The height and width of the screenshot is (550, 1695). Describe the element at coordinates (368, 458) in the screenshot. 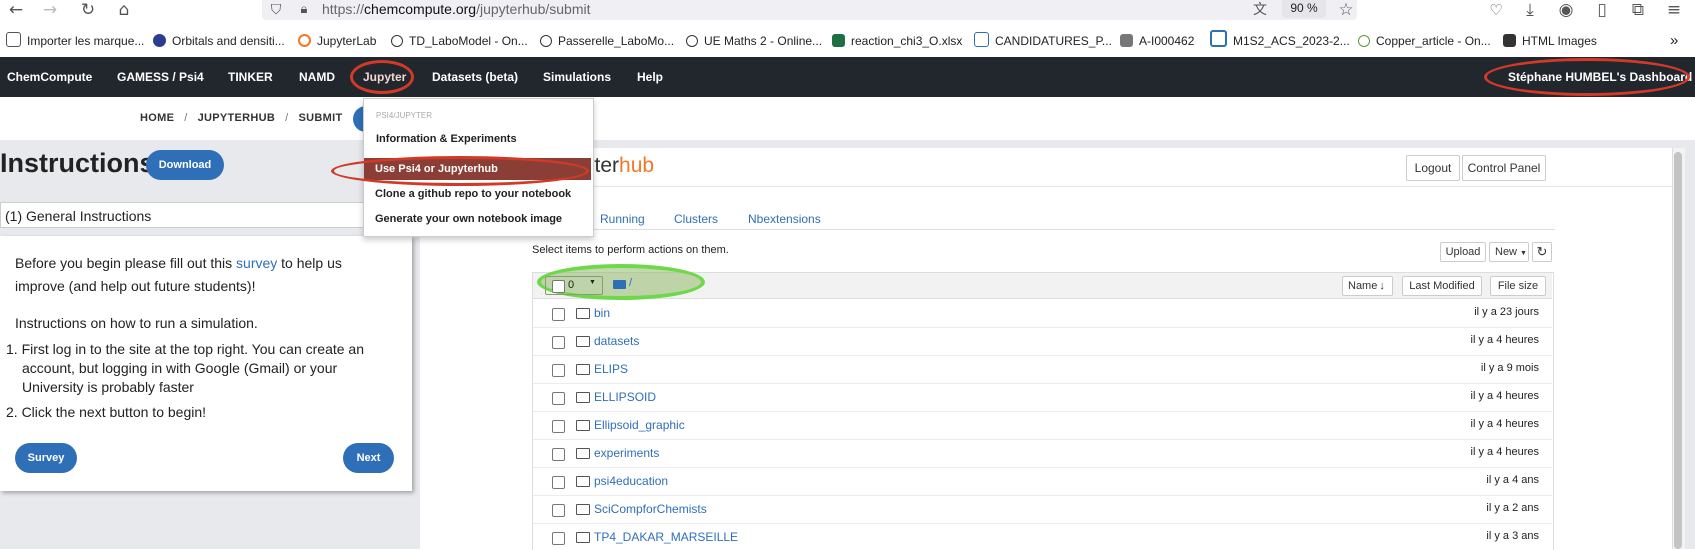

I see `next-button: Next` at that location.